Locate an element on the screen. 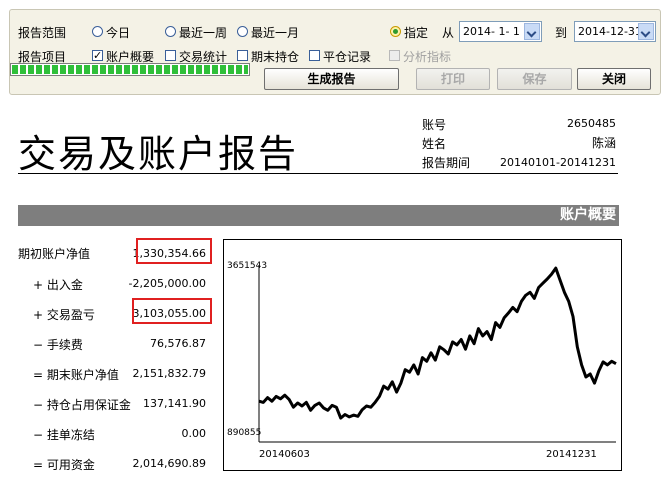  to-date-picker: 2014-12-31 is located at coordinates (615, 31).